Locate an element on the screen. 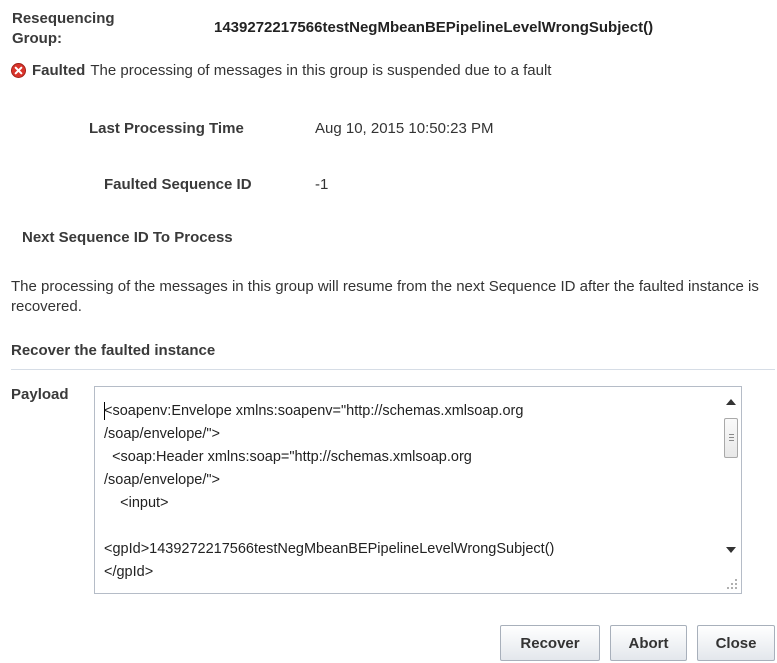 The width and height of the screenshot is (777, 663). abort-button: Abort is located at coordinates (648, 643).